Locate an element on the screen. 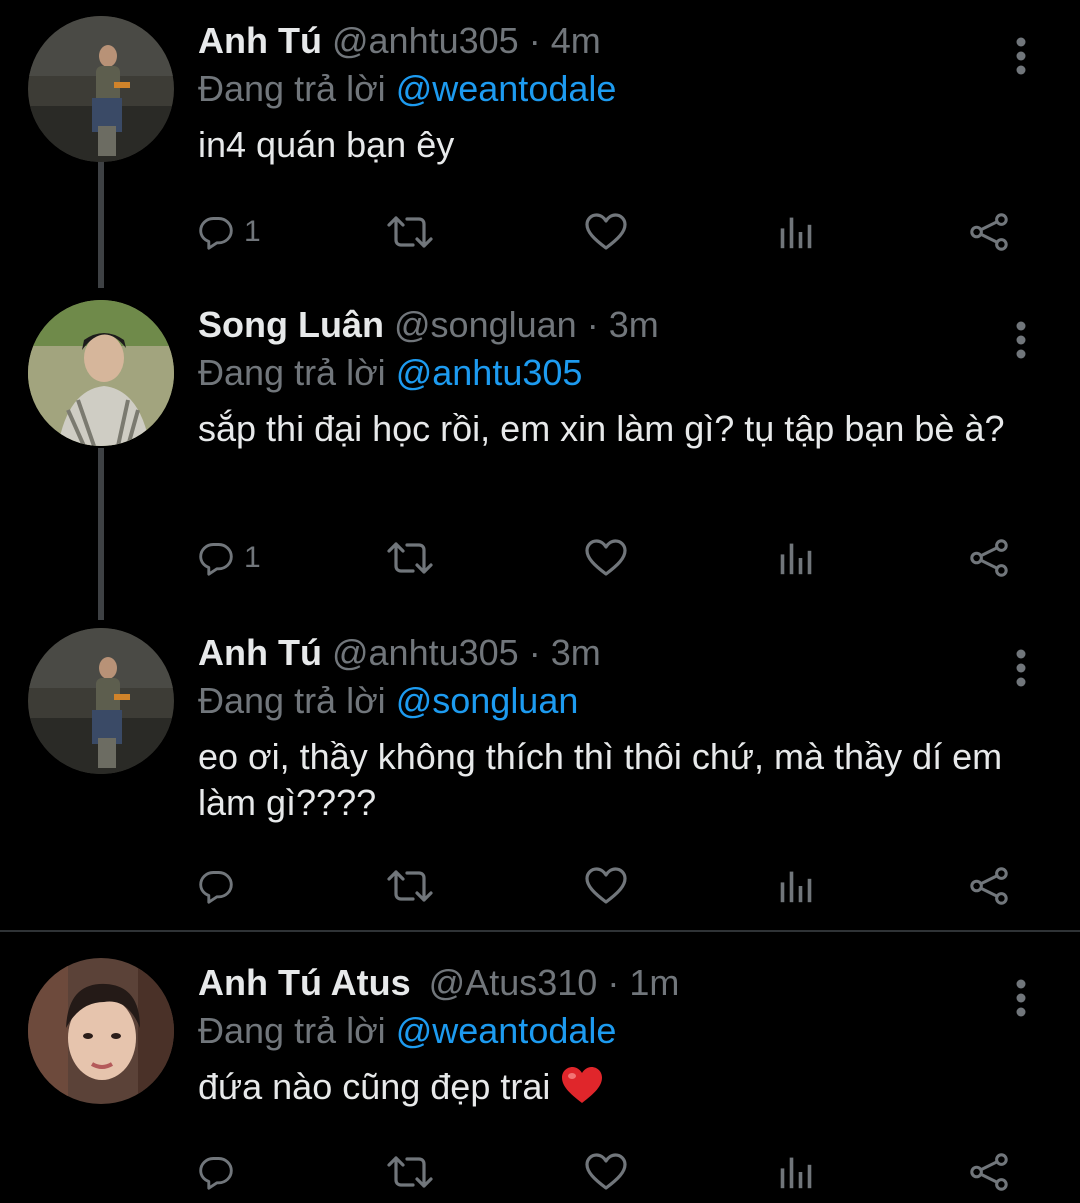 Image resolution: width=1080 pixels, height=1203 pixels. tweet-header: Anh Tú Atus @Atus310 · 1m is located at coordinates (438, 983).